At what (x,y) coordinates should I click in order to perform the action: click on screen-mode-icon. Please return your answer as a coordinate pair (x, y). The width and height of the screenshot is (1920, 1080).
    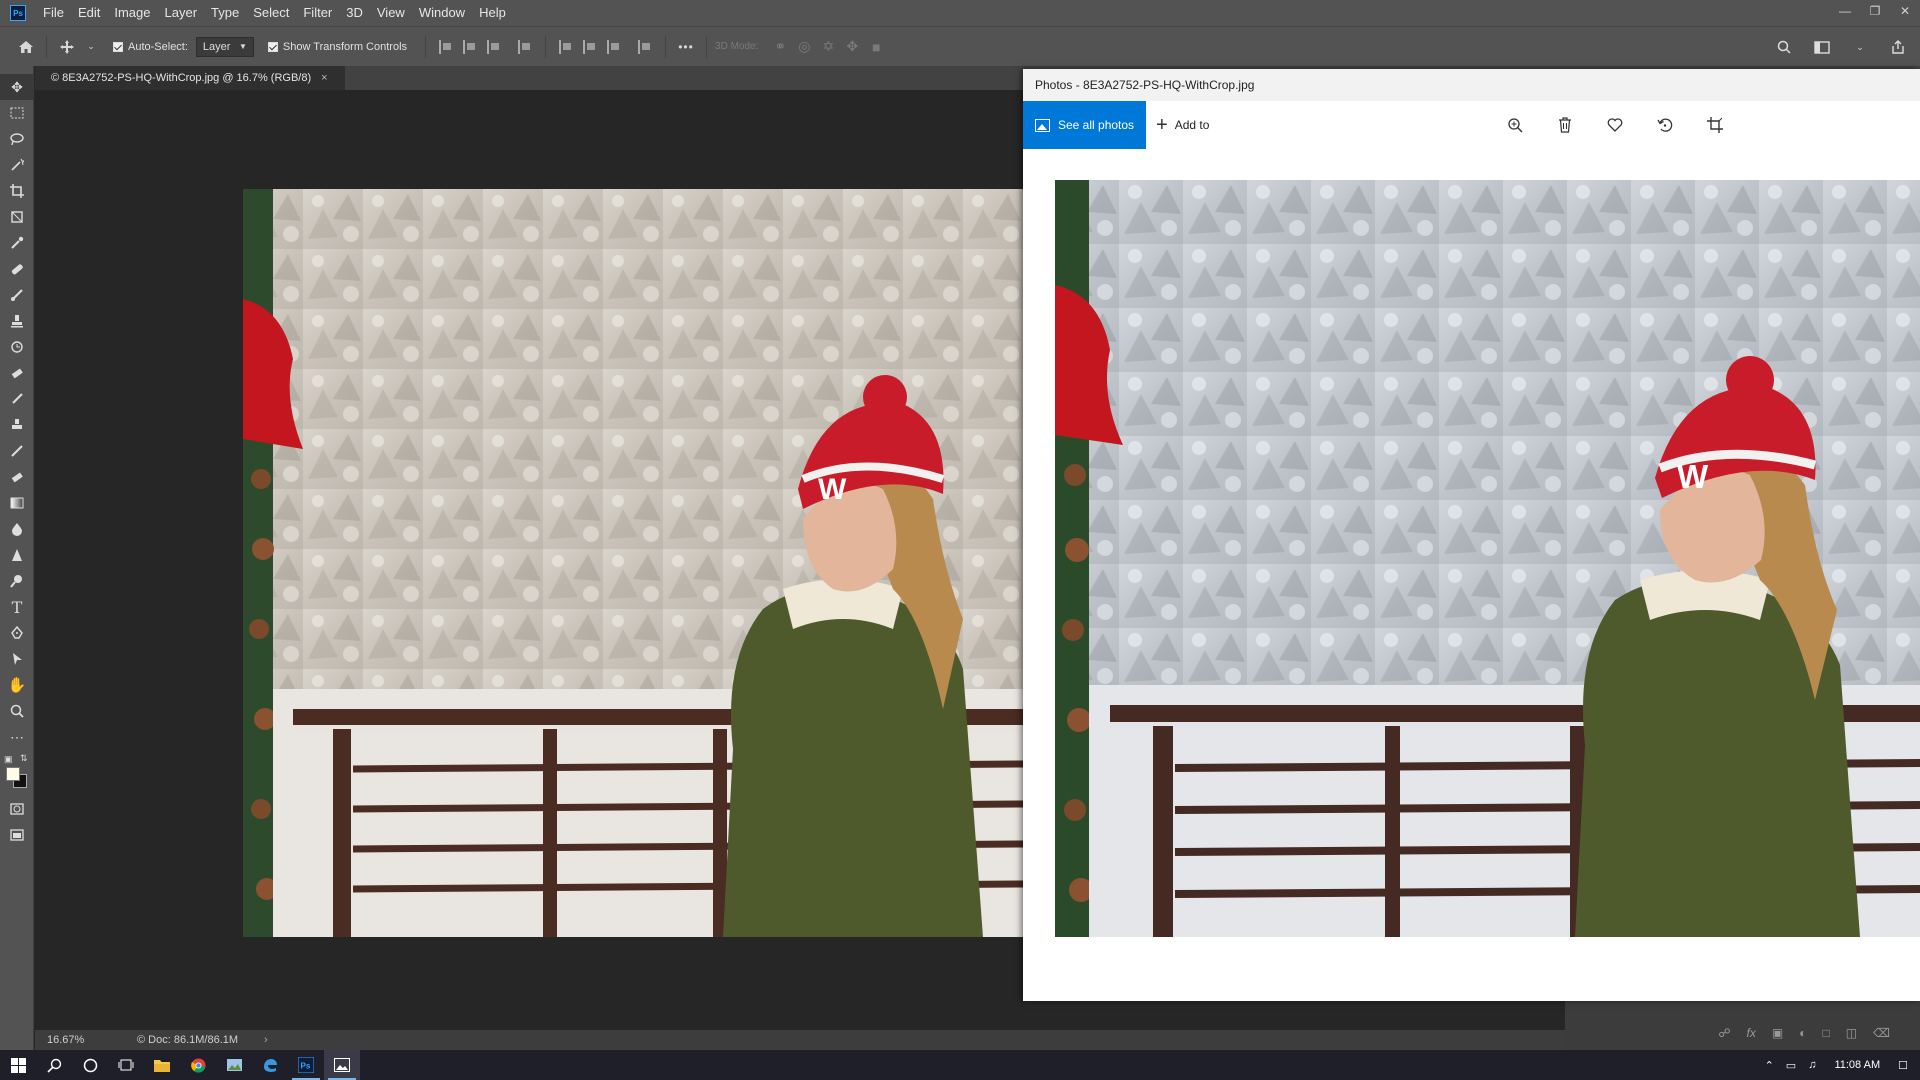
    Looking at the image, I should click on (17, 835).